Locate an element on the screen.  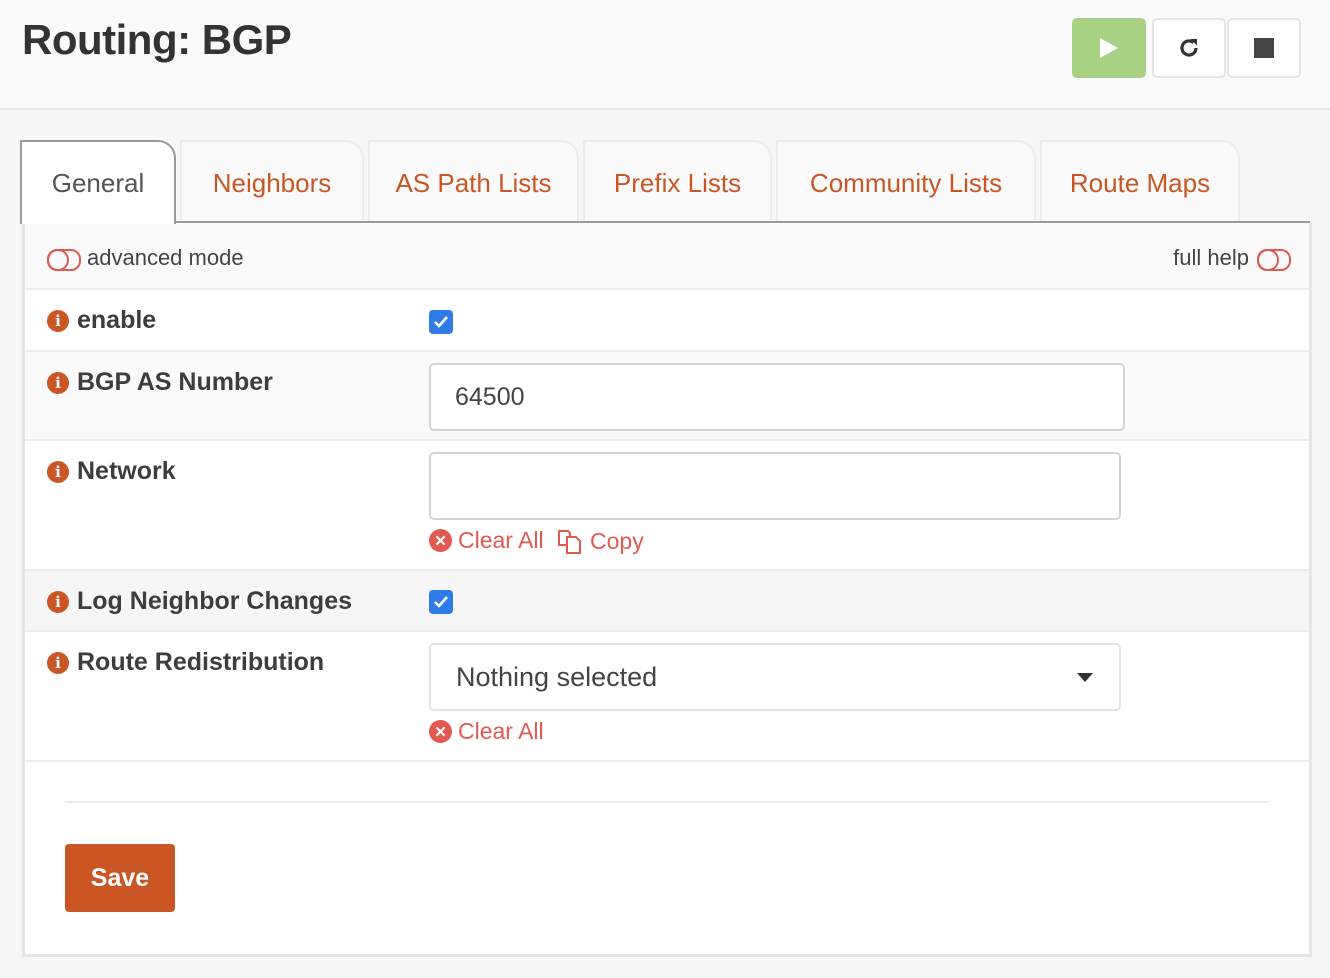
network-label-text: Network is located at coordinates (126, 471).